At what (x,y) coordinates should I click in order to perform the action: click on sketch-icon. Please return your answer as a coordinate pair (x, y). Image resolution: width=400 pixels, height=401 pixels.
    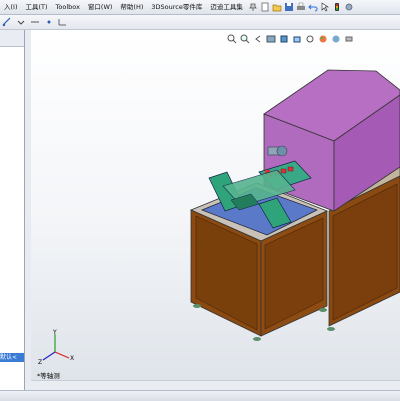
    Looking at the image, I should click on (7, 22).